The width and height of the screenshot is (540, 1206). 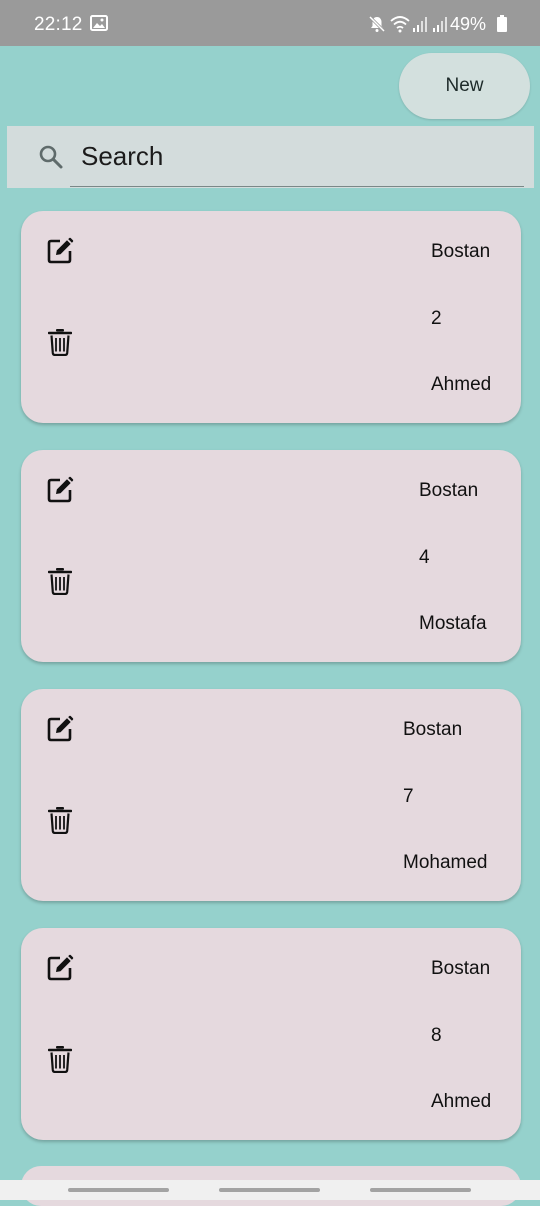 I want to click on card-count: 7, so click(x=408, y=796).